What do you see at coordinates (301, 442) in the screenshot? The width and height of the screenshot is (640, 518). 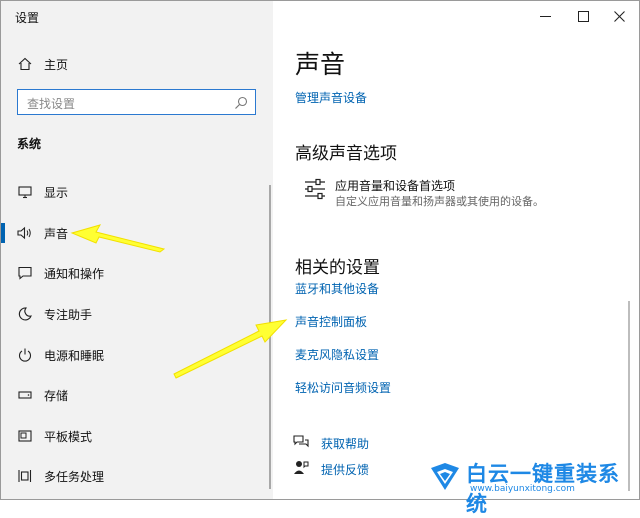 I see `help-icon` at bounding box center [301, 442].